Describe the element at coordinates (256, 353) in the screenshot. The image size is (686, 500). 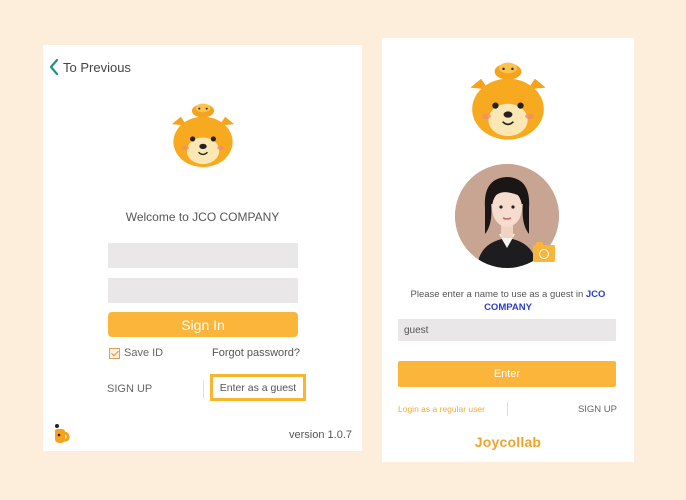
I see `forgot-password-link: Forgot password?` at that location.